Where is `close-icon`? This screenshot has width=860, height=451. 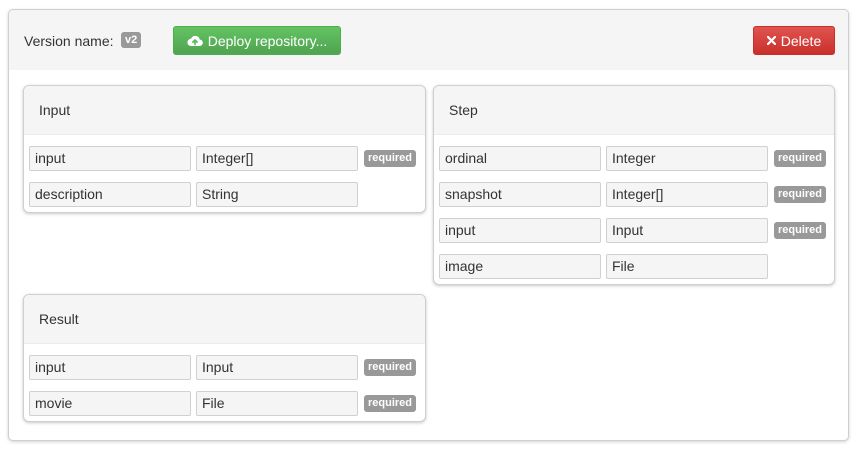
close-icon is located at coordinates (771, 40).